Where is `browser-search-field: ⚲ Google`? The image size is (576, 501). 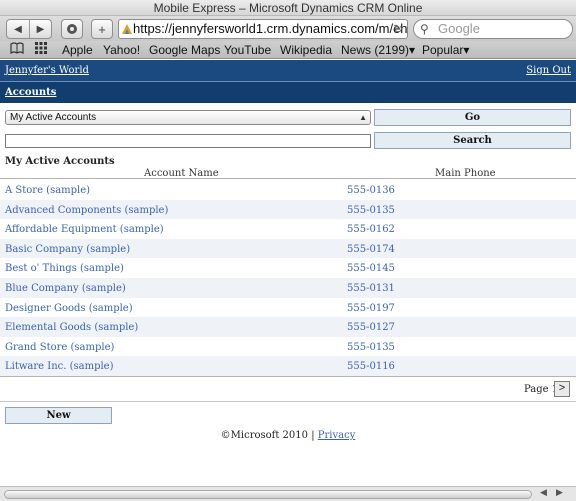
browser-search-field: ⚲ Google is located at coordinates (493, 29).